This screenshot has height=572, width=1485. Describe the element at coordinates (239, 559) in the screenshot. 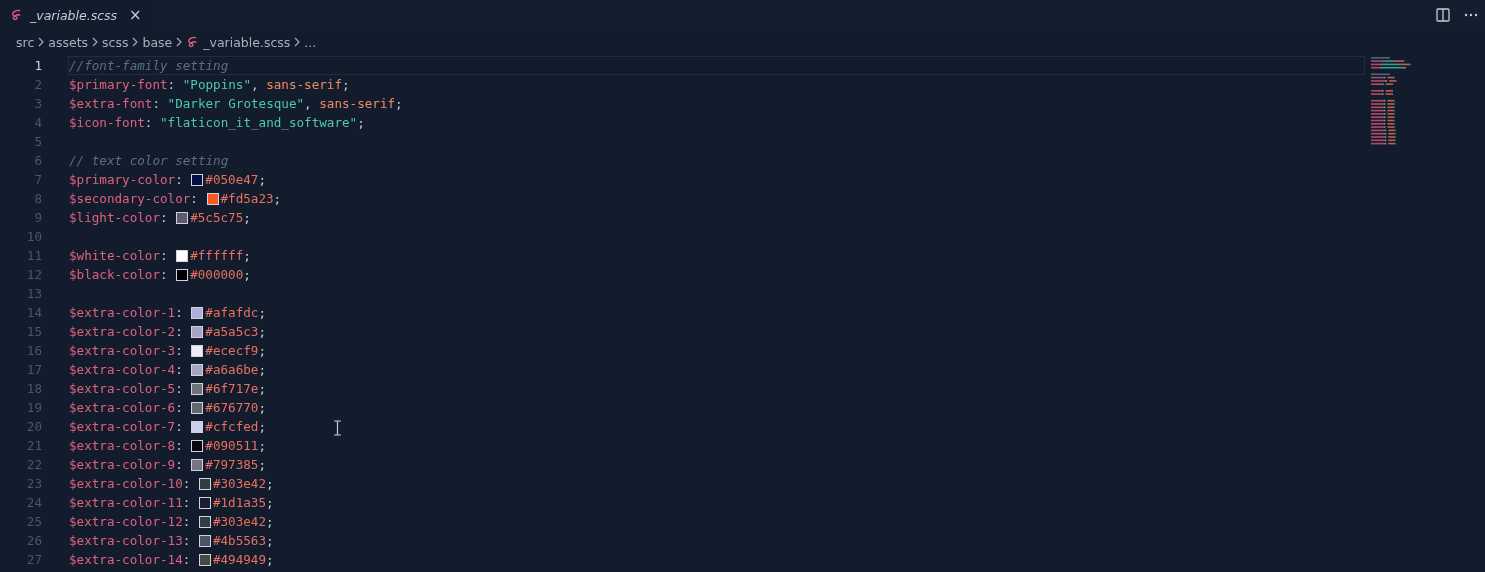

I see `hex-value: #494949` at that location.